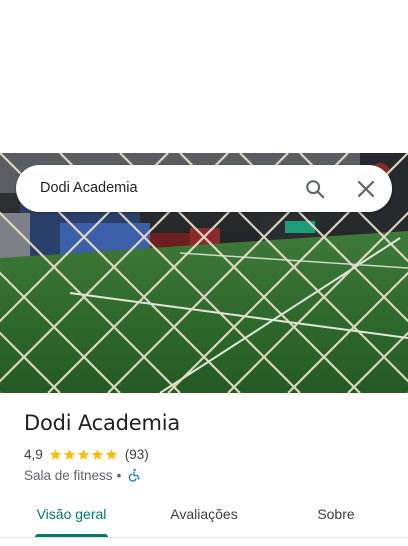 The width and height of the screenshot is (408, 546). Describe the element at coordinates (137, 454) in the screenshot. I see `review-count: (93)` at that location.